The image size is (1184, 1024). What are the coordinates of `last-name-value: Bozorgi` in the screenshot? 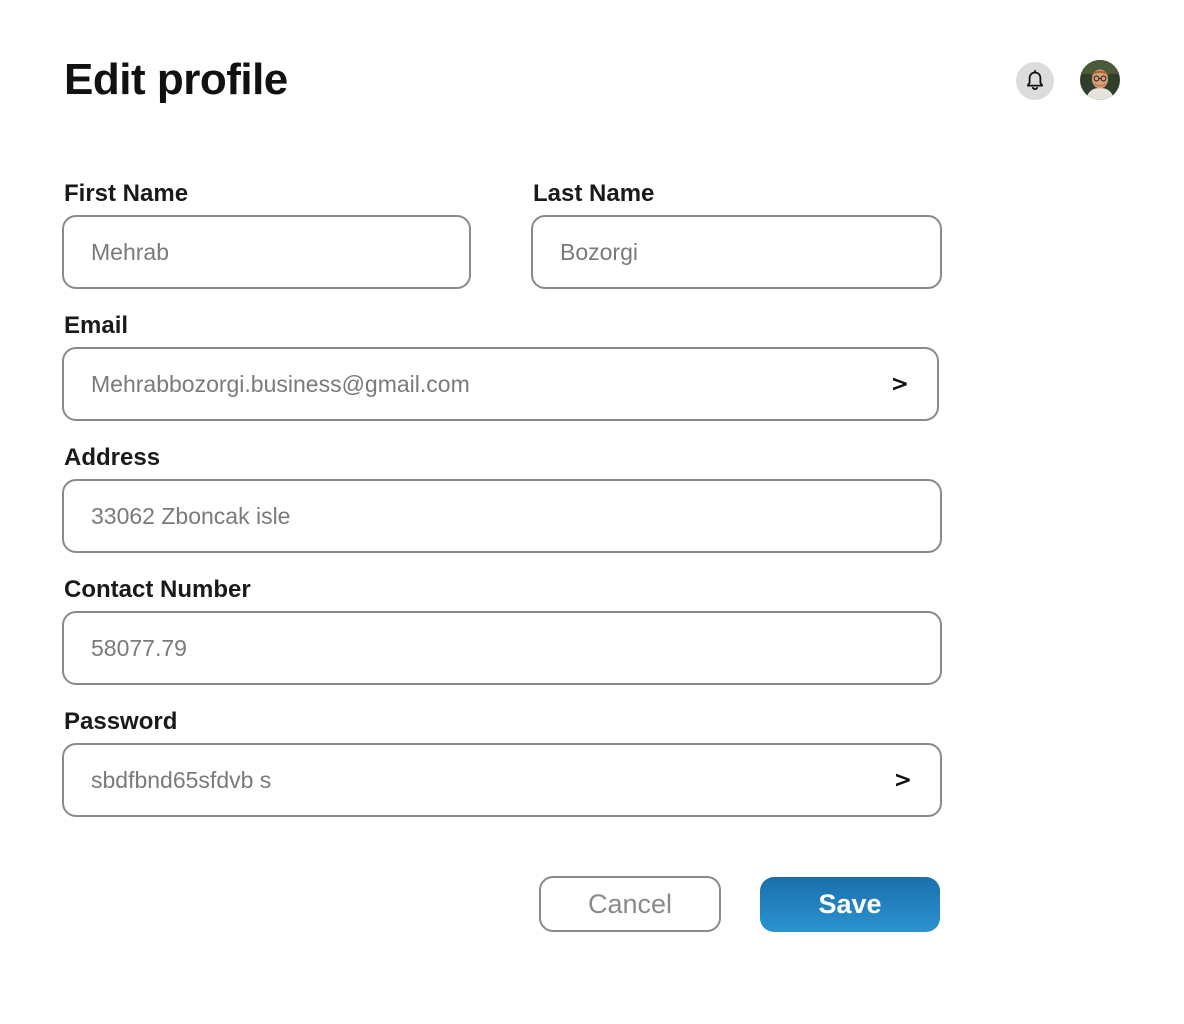 It's located at (599, 251).